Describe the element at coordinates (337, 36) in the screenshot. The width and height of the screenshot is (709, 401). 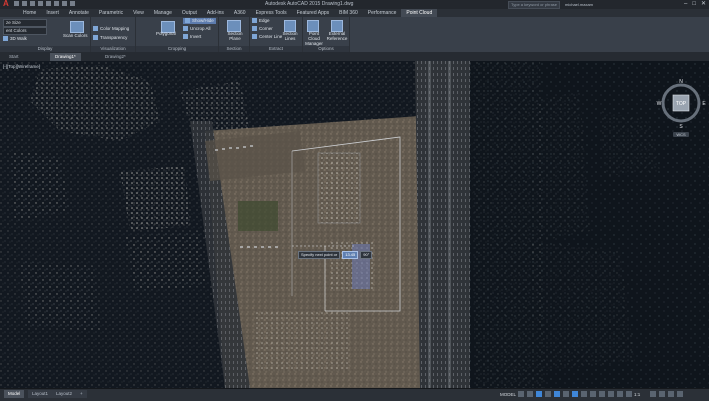
I see `external-reference-label: External Reference` at that location.